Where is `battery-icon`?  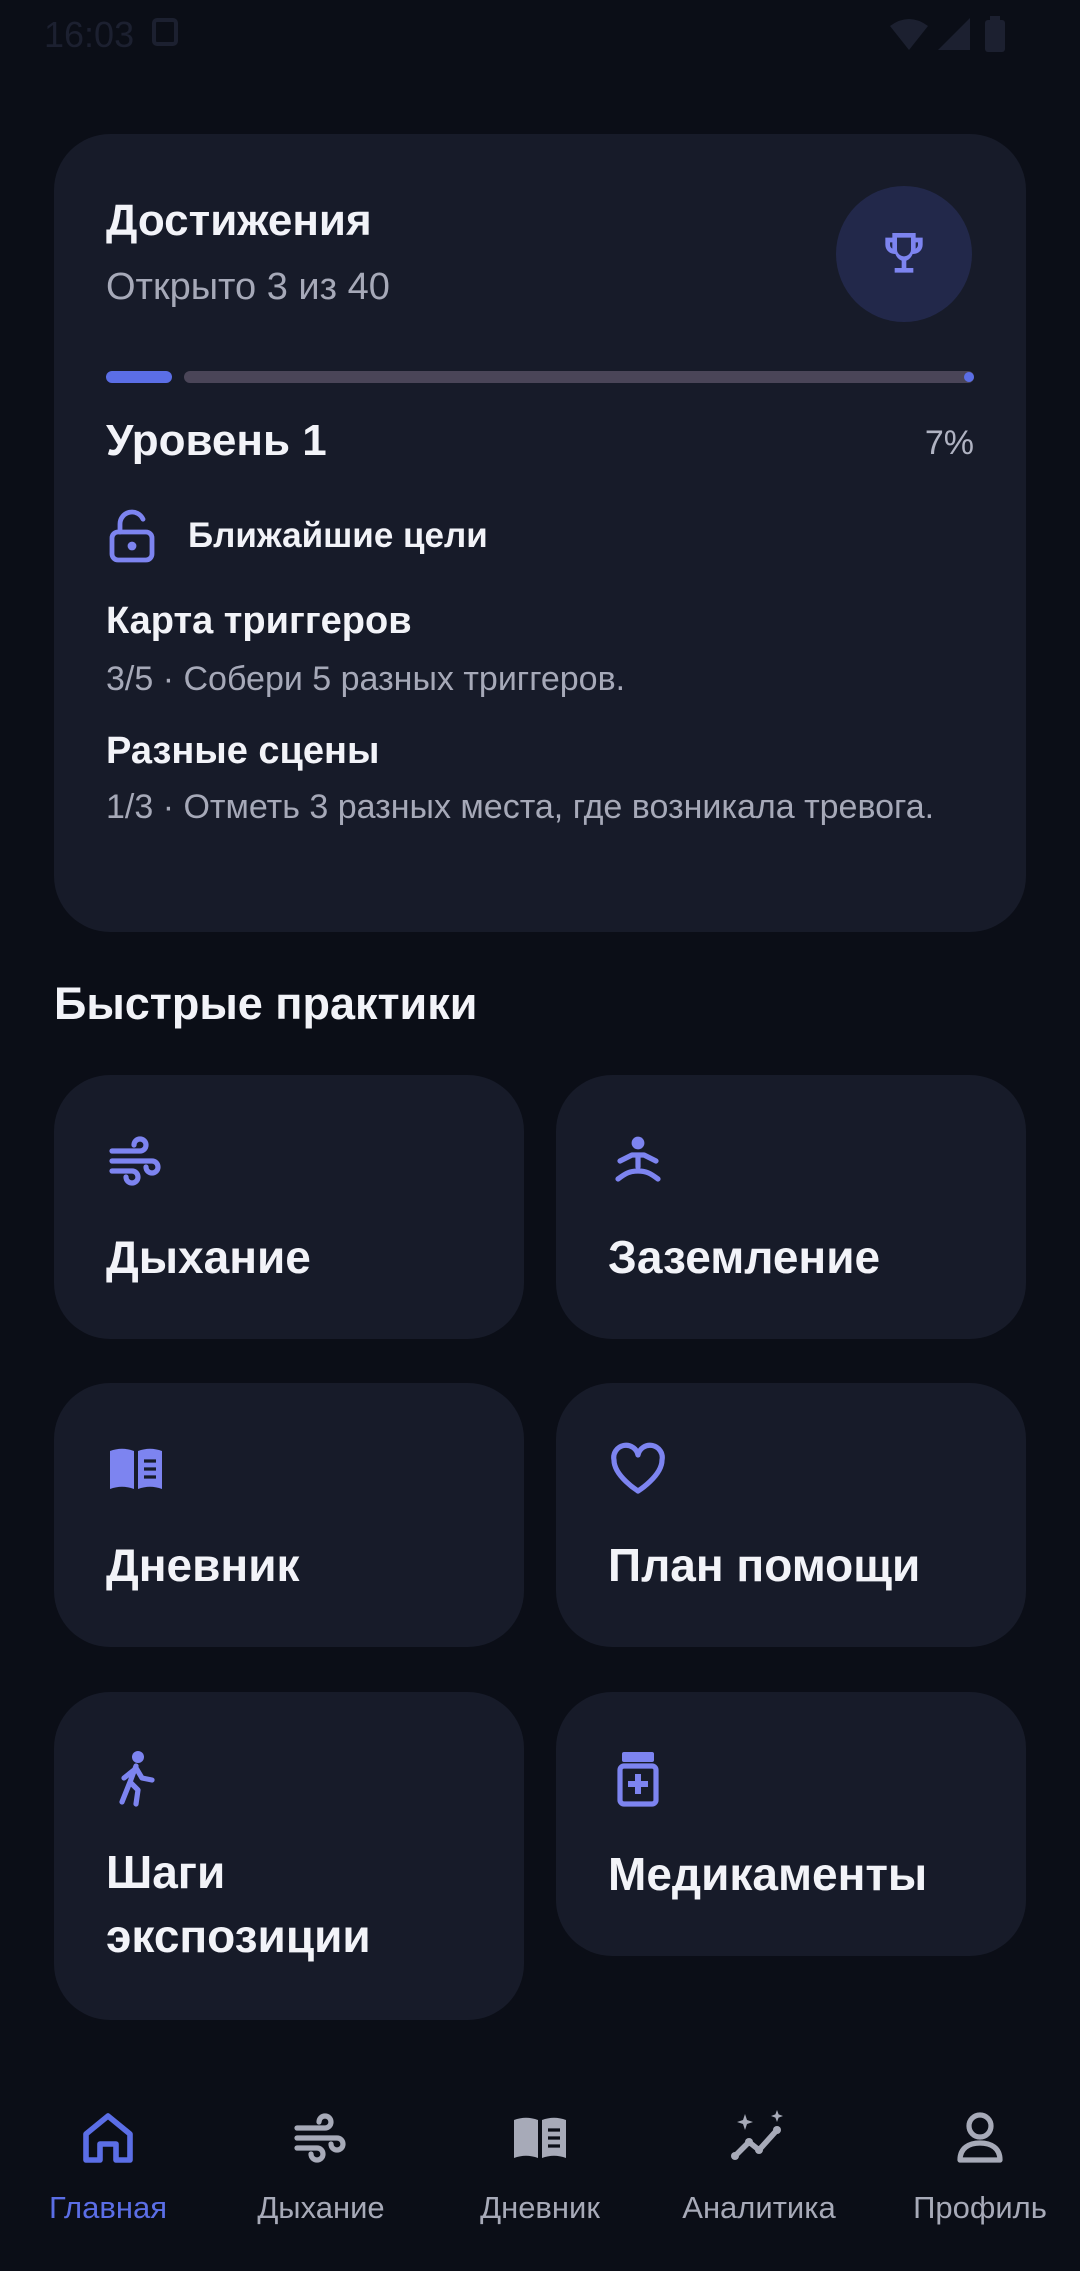 battery-icon is located at coordinates (995, 34).